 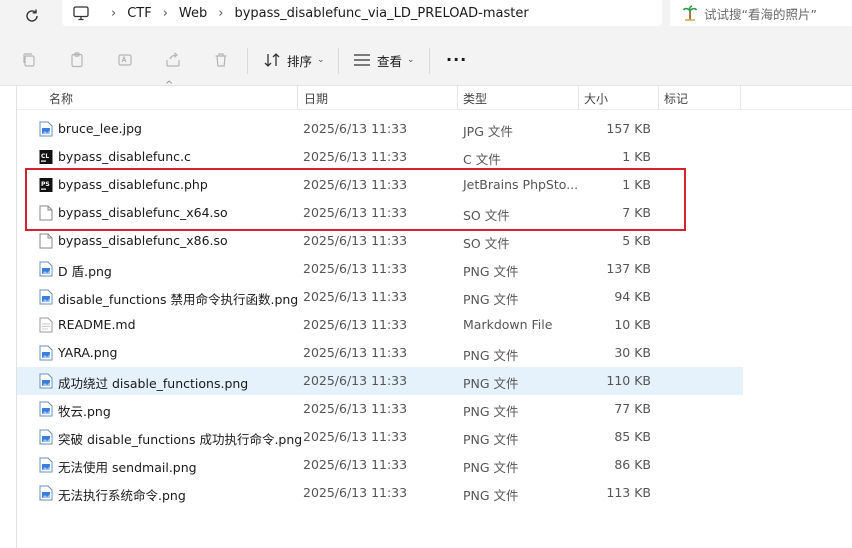 What do you see at coordinates (77, 60) in the screenshot?
I see `paste-icon` at bounding box center [77, 60].